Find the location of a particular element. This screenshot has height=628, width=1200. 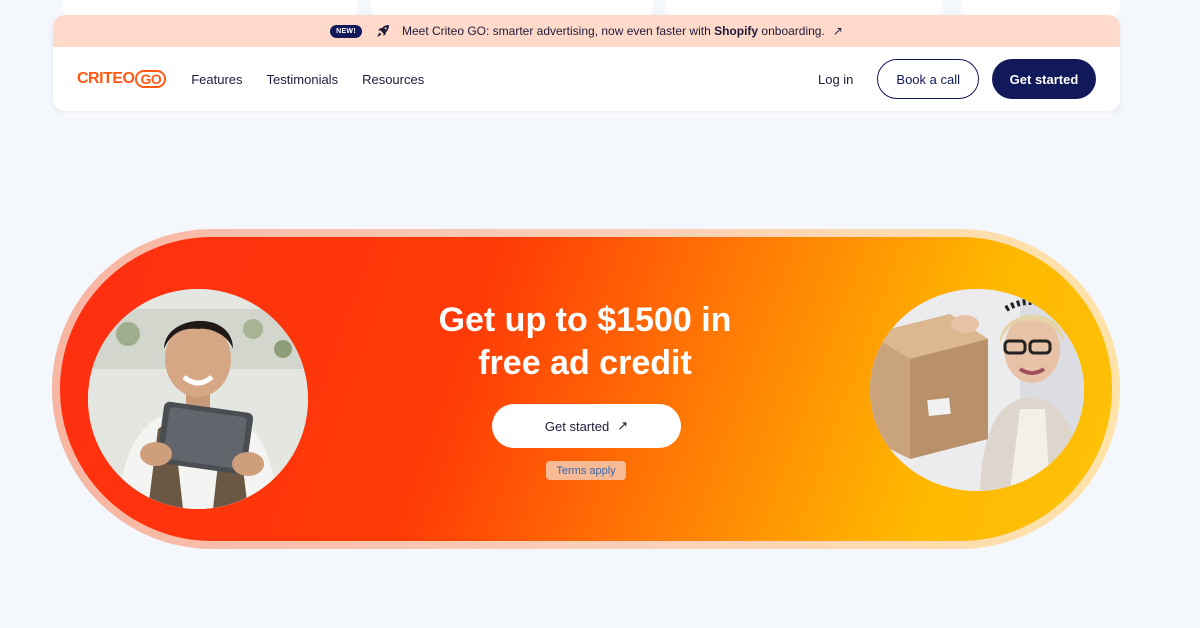

hero-get-started-button: Get started ↗ is located at coordinates (586, 426).